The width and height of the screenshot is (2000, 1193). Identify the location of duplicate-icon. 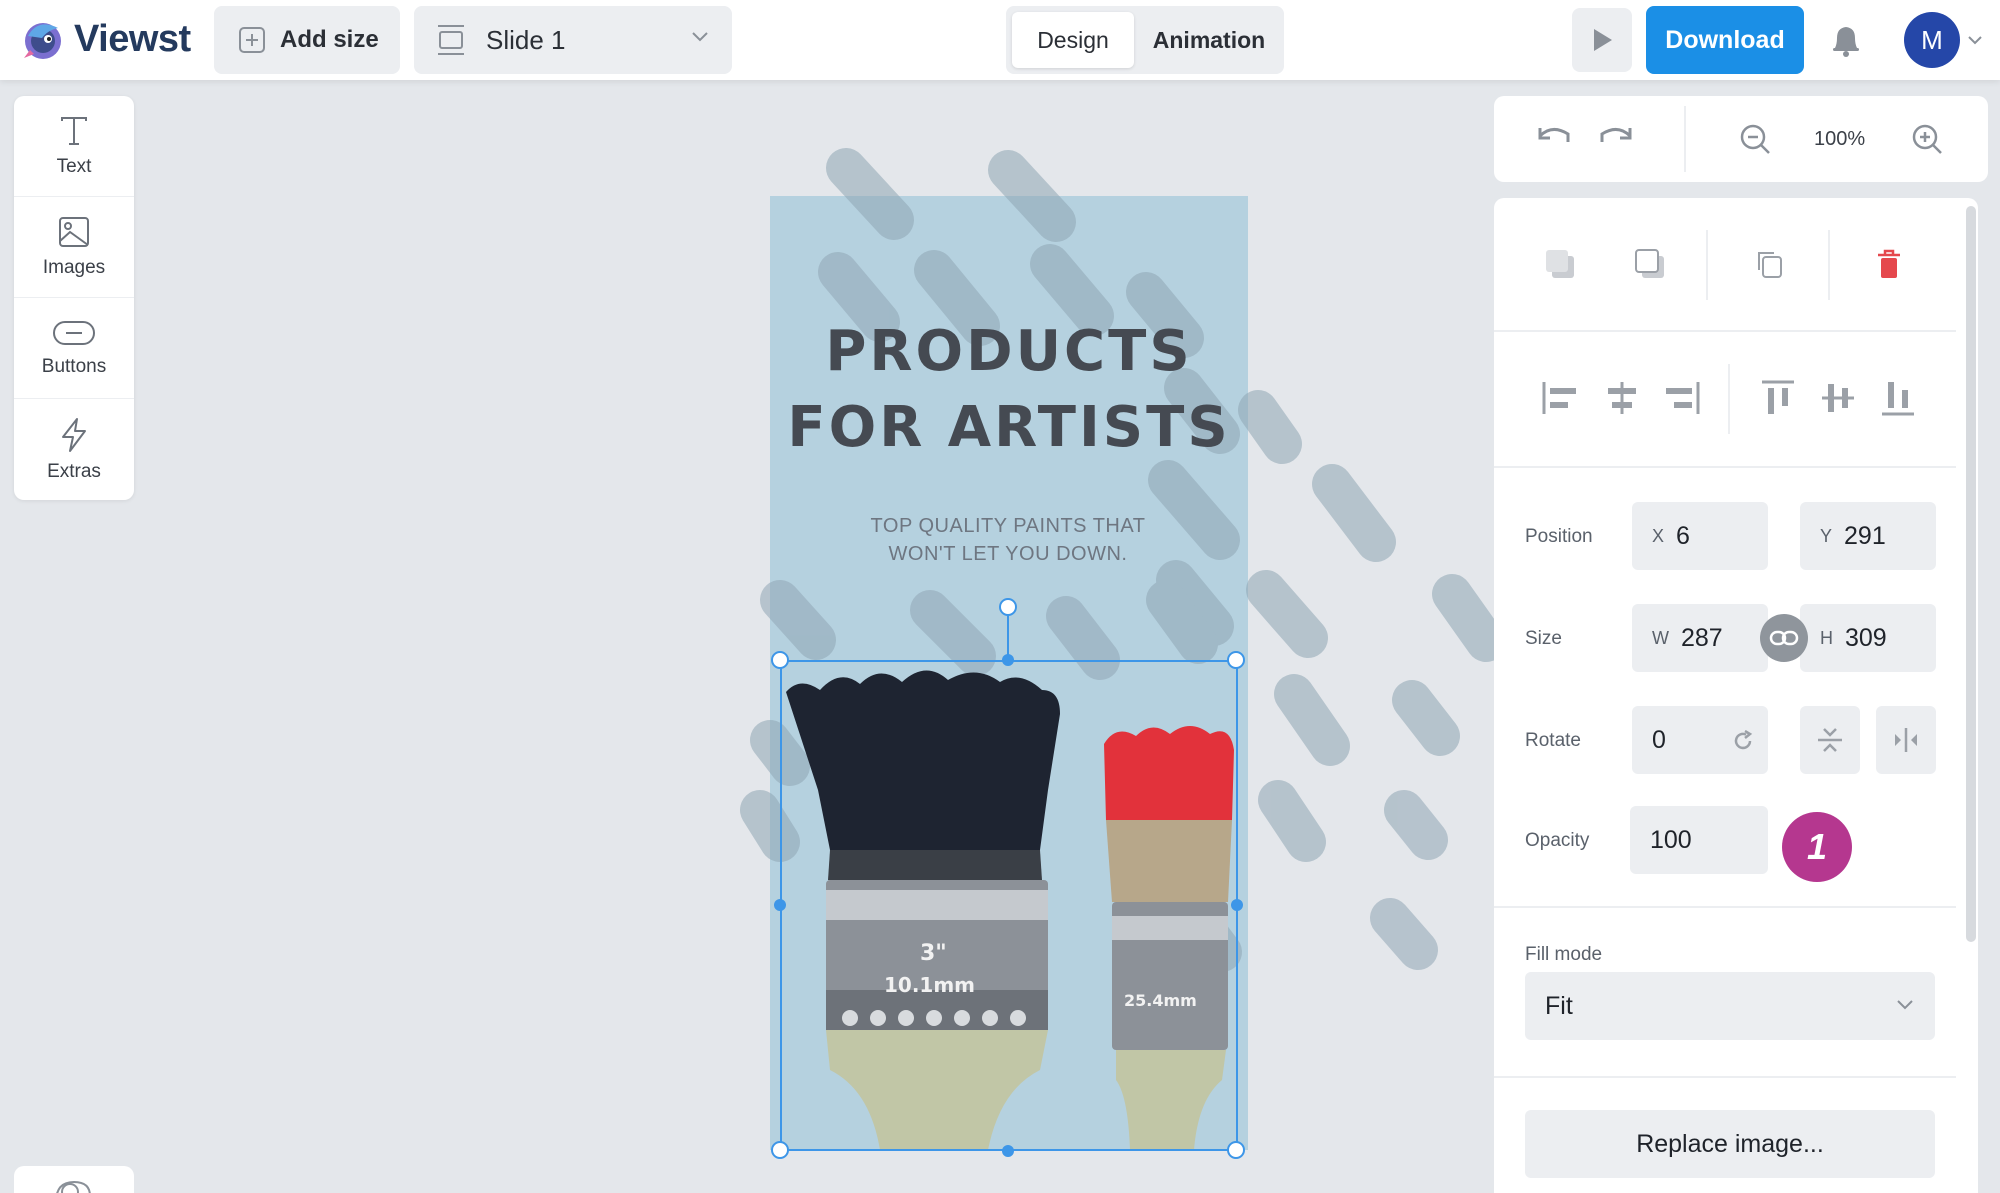
(1770, 264).